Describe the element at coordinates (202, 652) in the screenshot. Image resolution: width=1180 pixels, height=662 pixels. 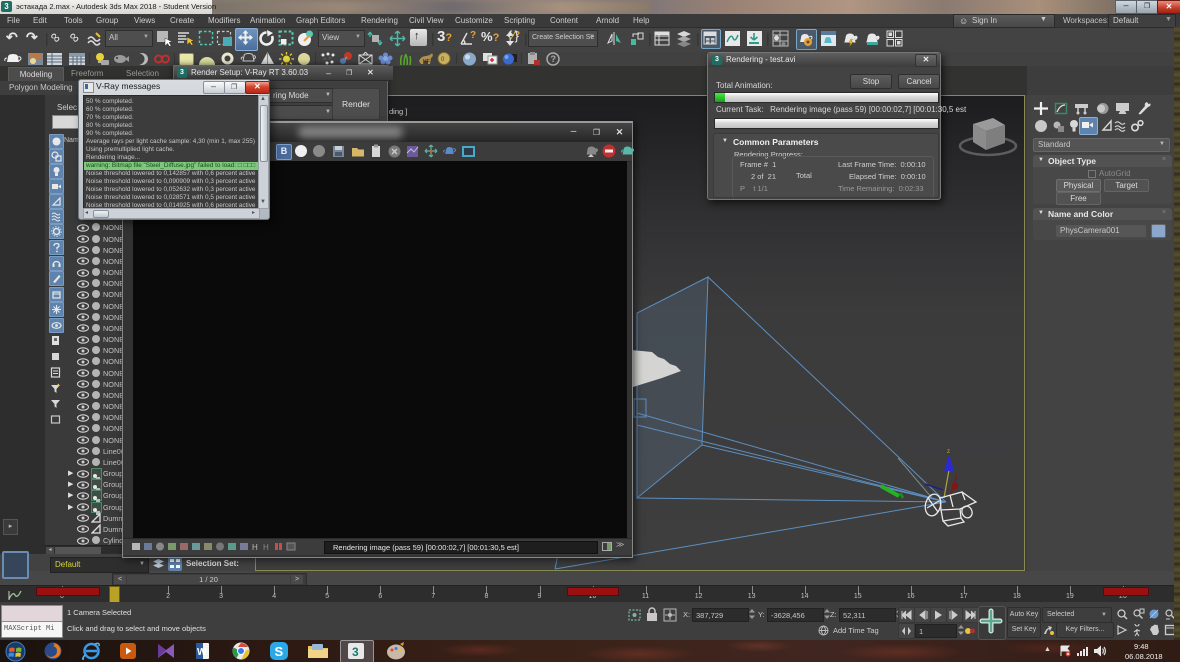
I see `svg-text: W` at that location.